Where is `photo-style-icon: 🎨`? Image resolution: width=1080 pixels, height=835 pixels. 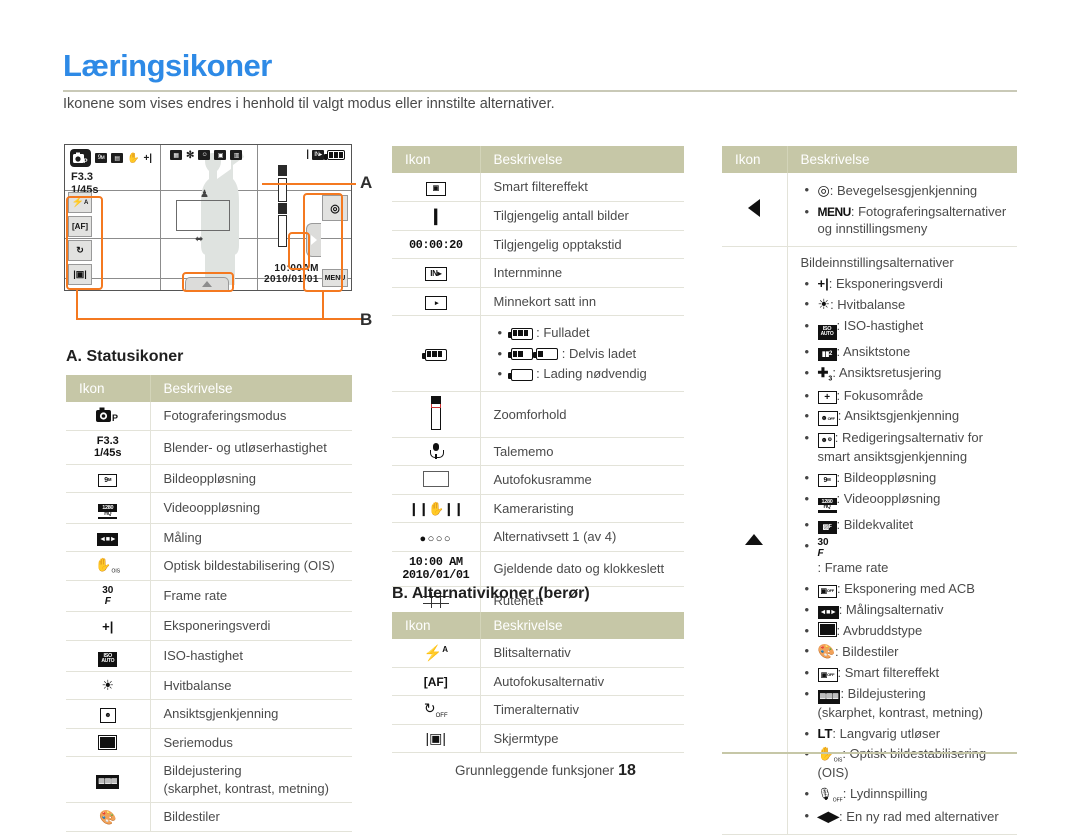 photo-style-icon: 🎨 is located at coordinates (108, 817).